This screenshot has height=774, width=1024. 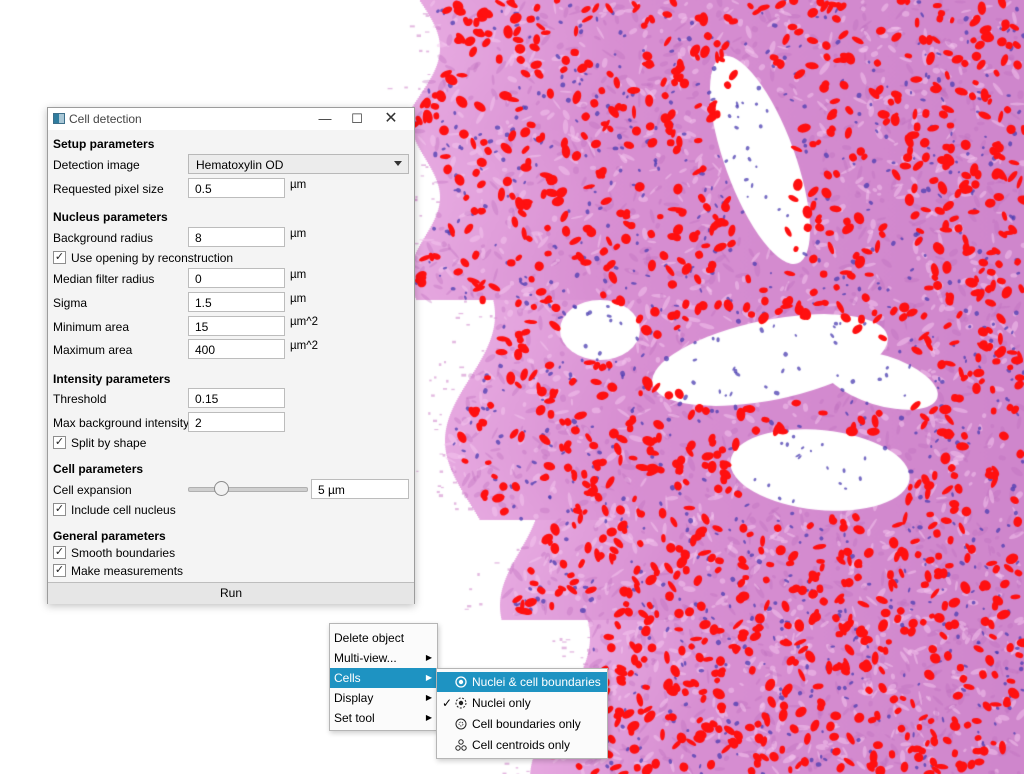 I want to click on make-measurements-checkbox: ✓, so click(x=59, y=570).